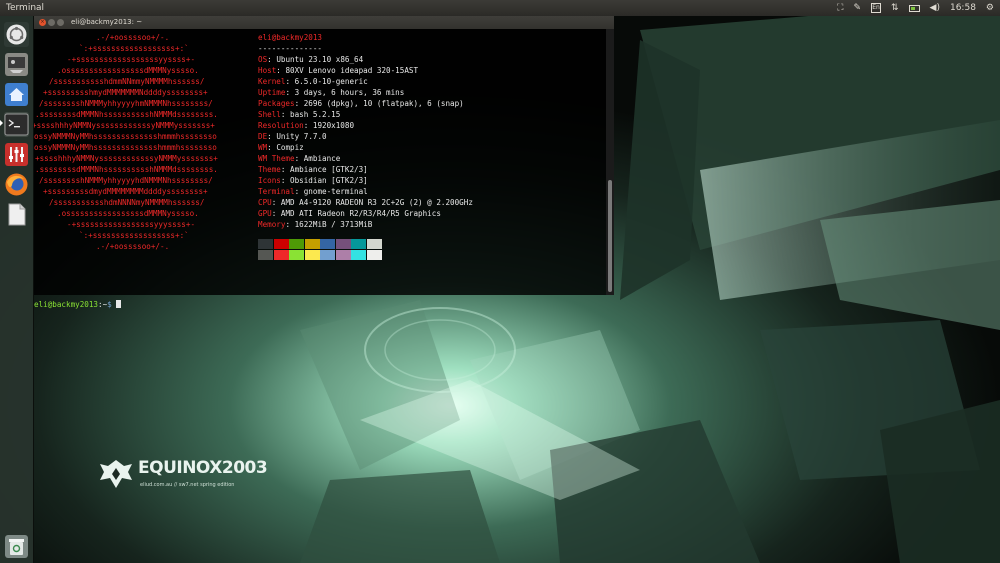 This screenshot has height=563, width=1000. Describe the element at coordinates (281, 125) in the screenshot. I see `info-key: Resolution` at that location.